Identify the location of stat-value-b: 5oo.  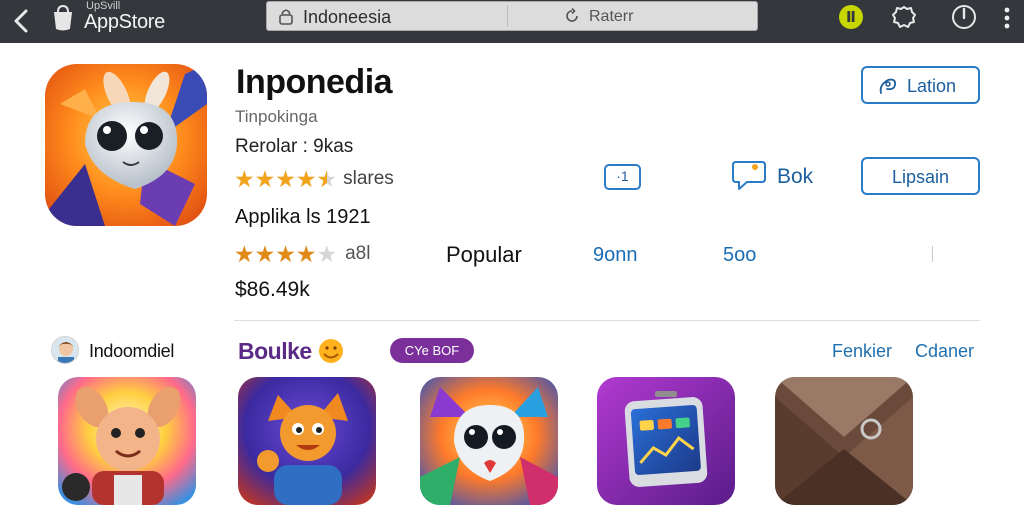
(739, 255).